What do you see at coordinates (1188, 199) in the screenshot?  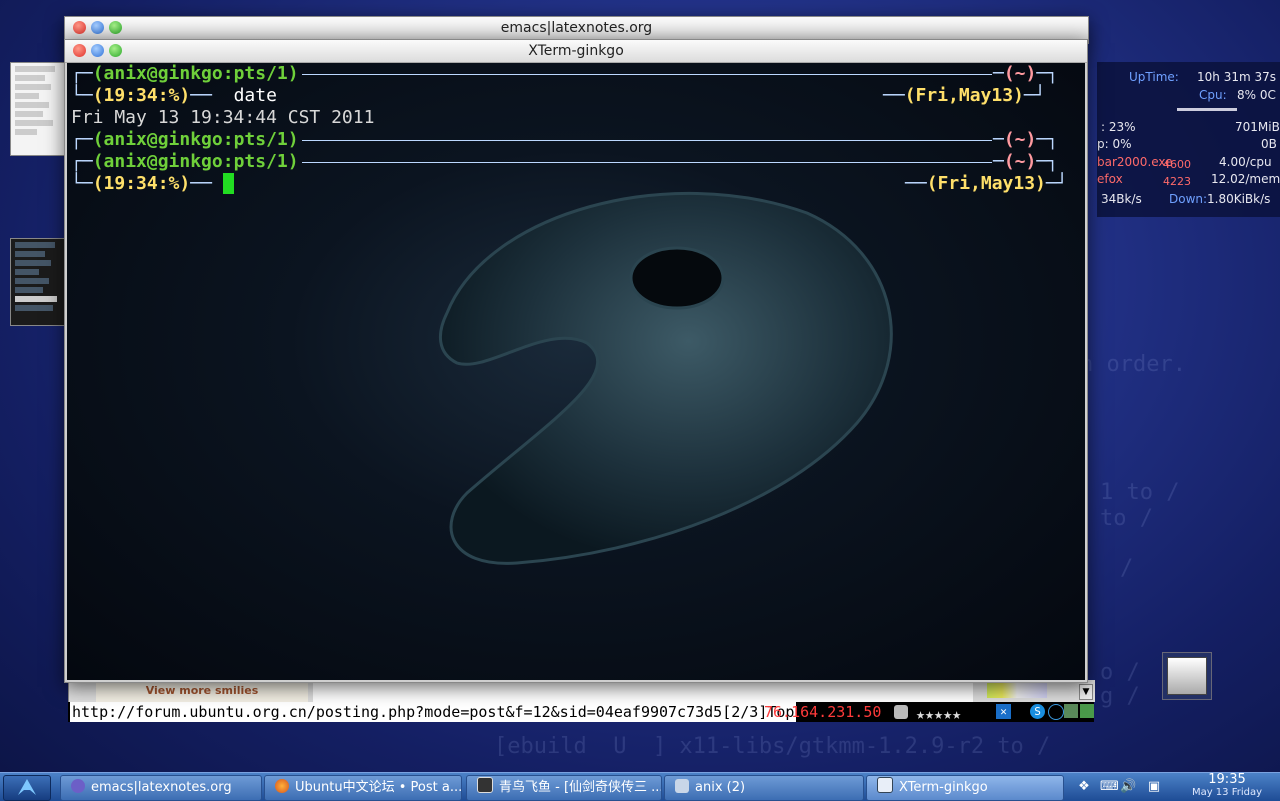 I see `download-label: Down:` at bounding box center [1188, 199].